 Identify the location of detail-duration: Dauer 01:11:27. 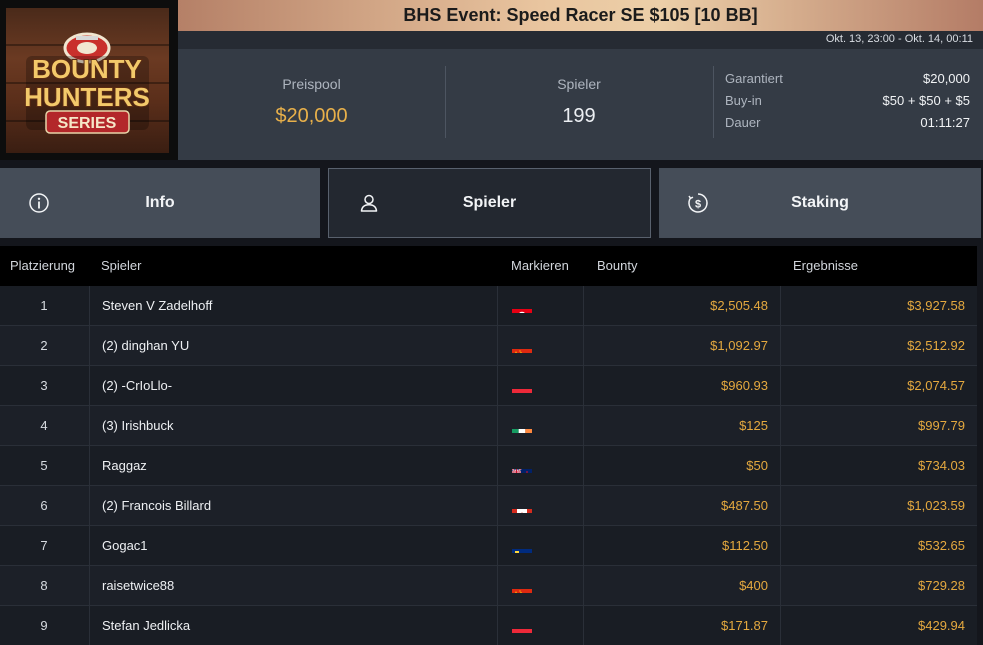
(847, 126).